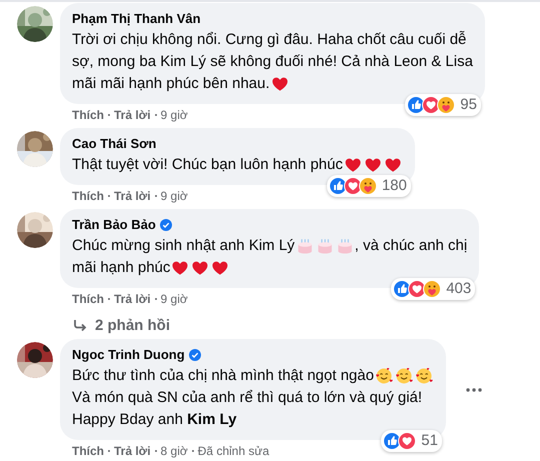 This screenshot has width=540, height=461. I want to click on reaction-summary: 95, so click(443, 105).